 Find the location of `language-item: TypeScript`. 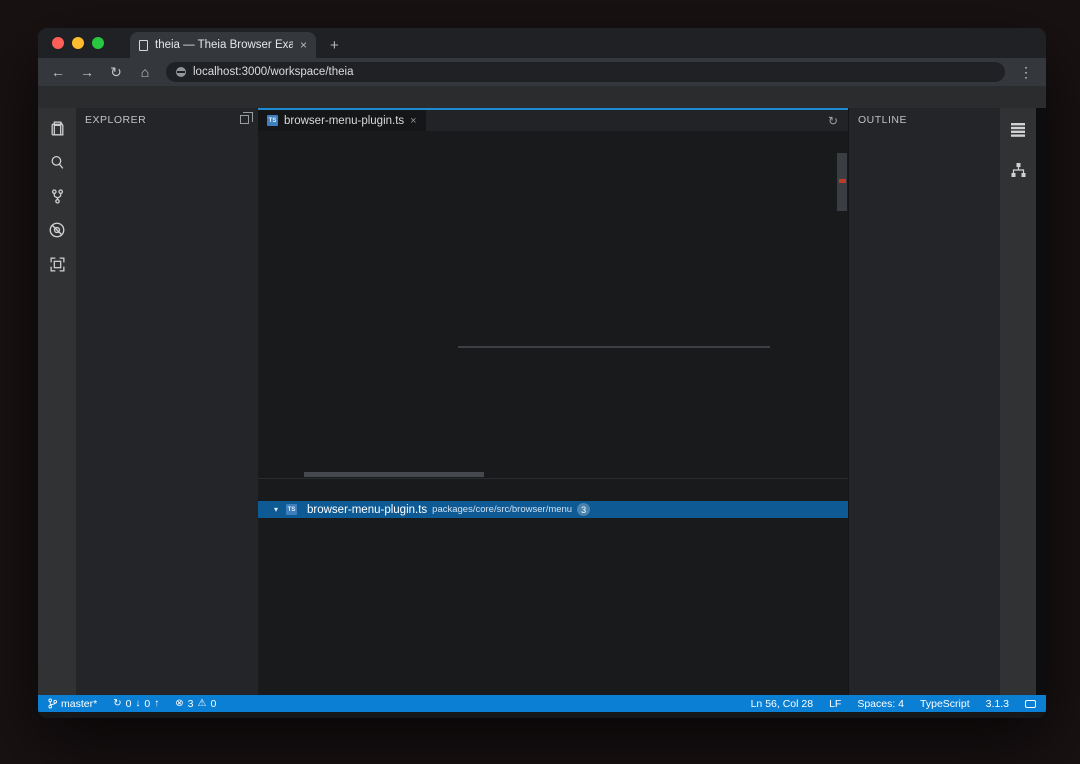

language-item: TypeScript is located at coordinates (945, 704).